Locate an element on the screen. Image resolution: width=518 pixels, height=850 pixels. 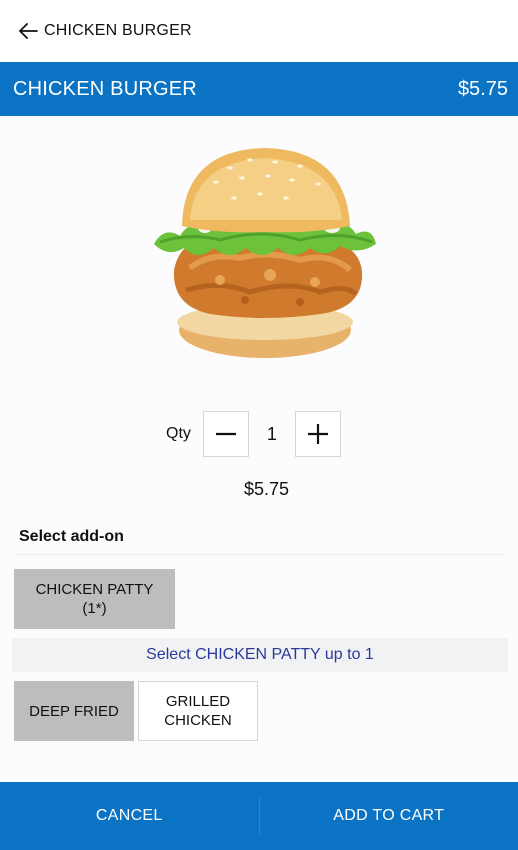
top-app-bar: CHICKEN BURGER is located at coordinates (259, 31).